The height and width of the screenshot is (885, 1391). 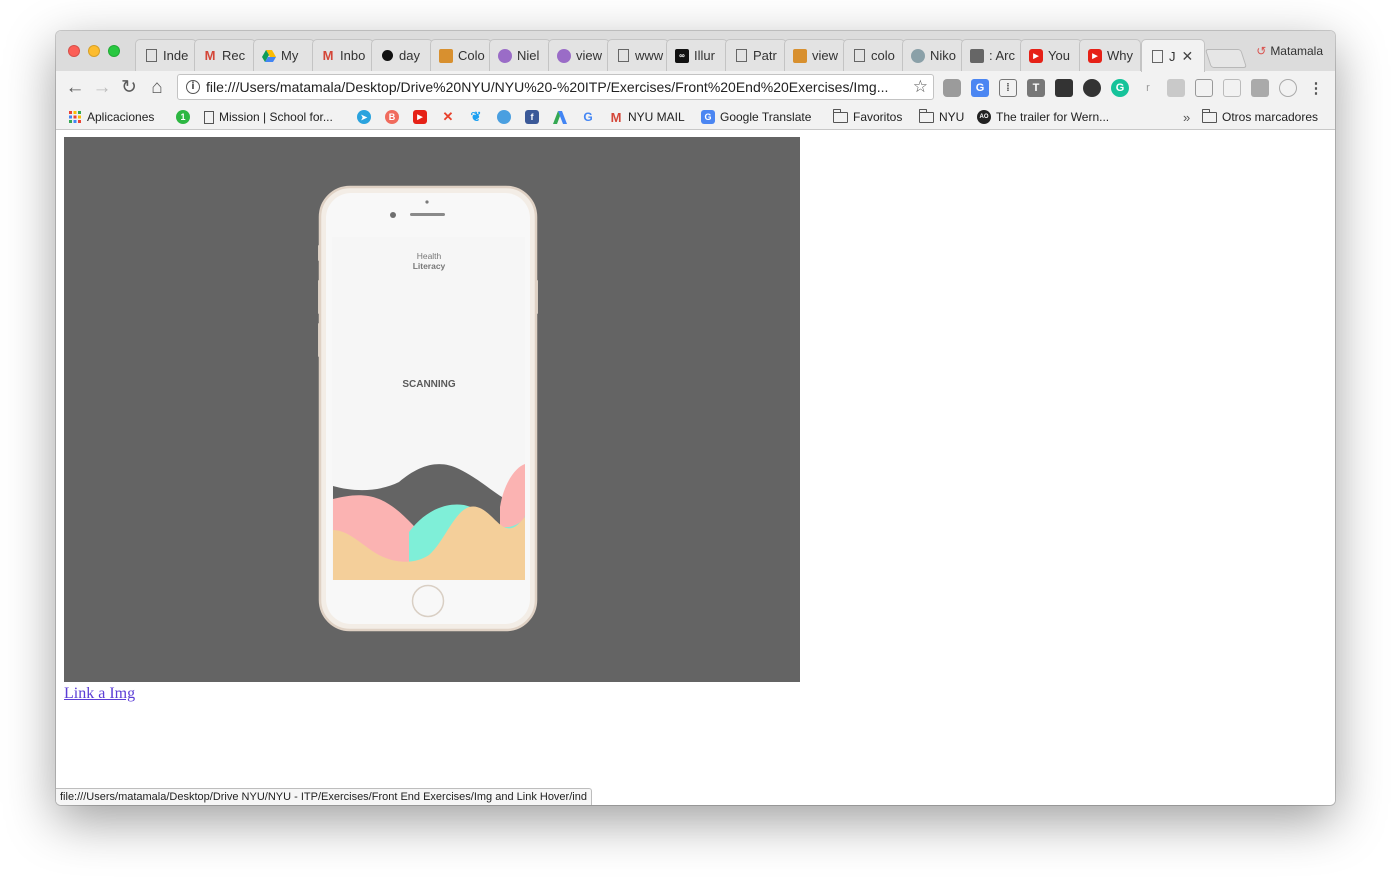 I want to click on home-button: ⌂, so click(x=157, y=88).